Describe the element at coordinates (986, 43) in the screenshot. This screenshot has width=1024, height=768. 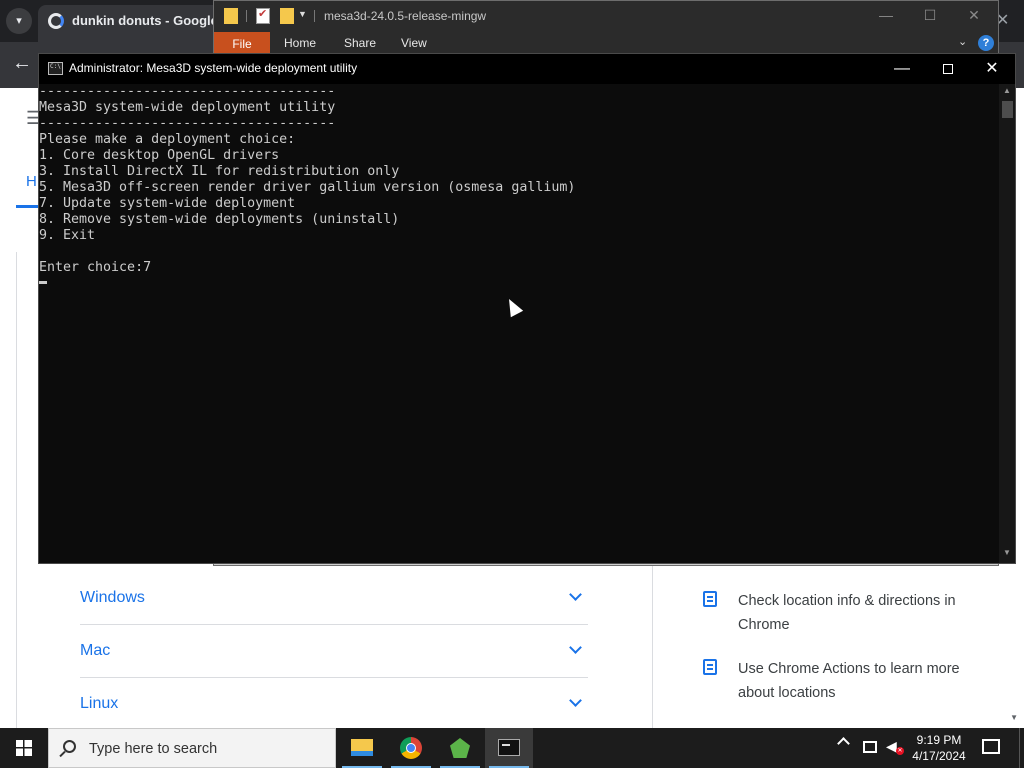
I see `help-icon: ?` at that location.